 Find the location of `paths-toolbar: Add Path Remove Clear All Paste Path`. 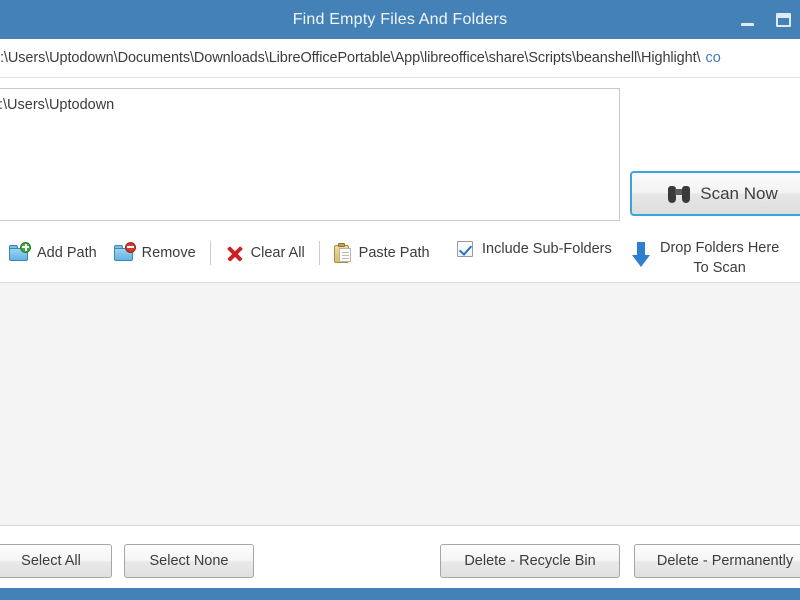

paths-toolbar: Add Path Remove Clear All Paste Path is located at coordinates (400, 253).